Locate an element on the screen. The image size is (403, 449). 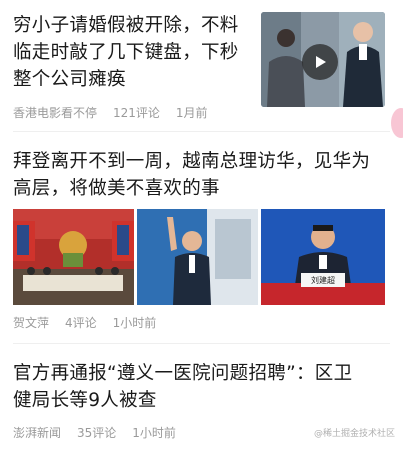
article-meta: 贺文萍 4评论 1小时前 is located at coordinates (92, 322).